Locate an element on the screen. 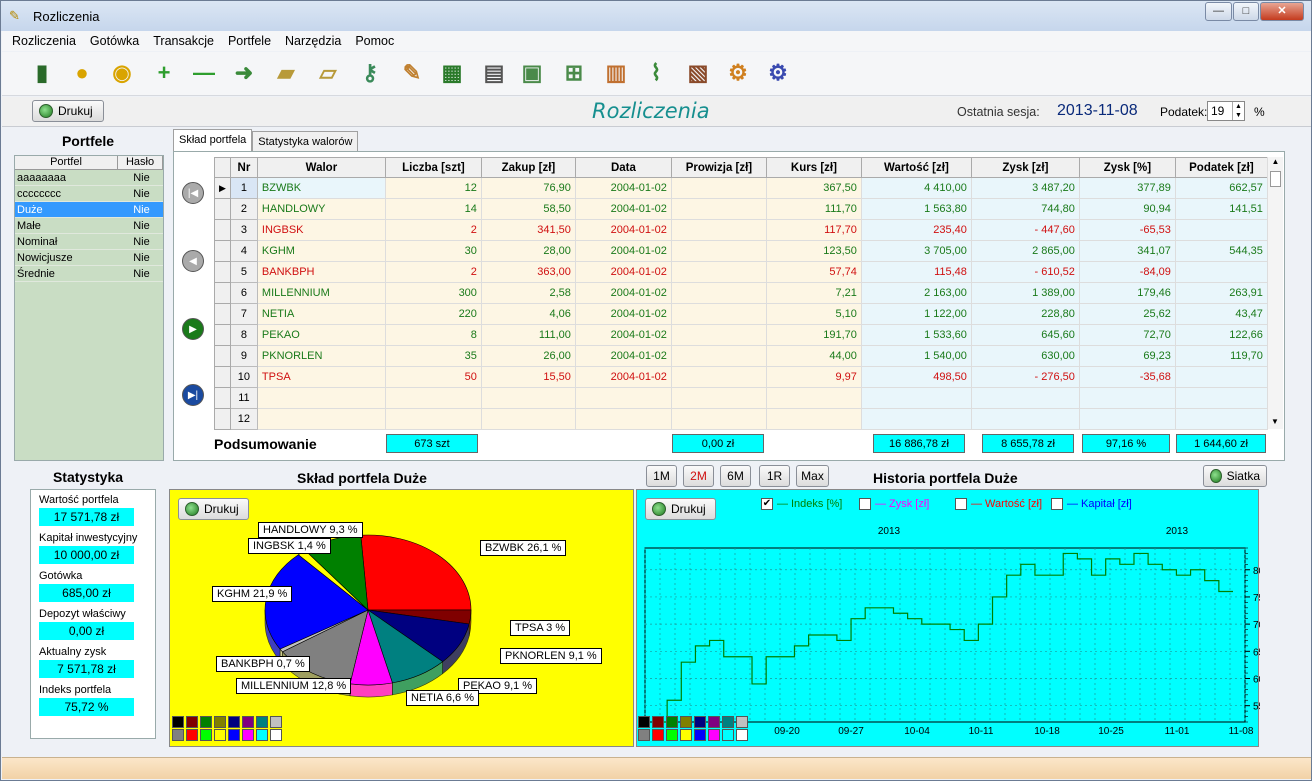  remove-icon: — is located at coordinates (204, 73).